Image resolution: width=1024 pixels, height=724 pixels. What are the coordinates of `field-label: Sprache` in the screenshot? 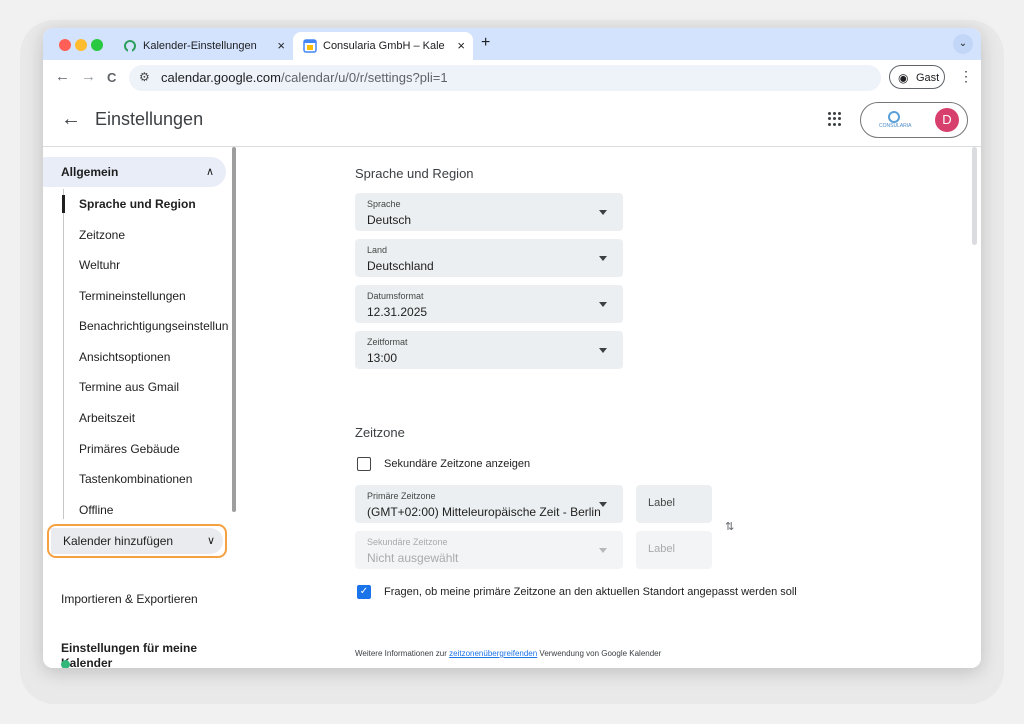 It's located at (384, 204).